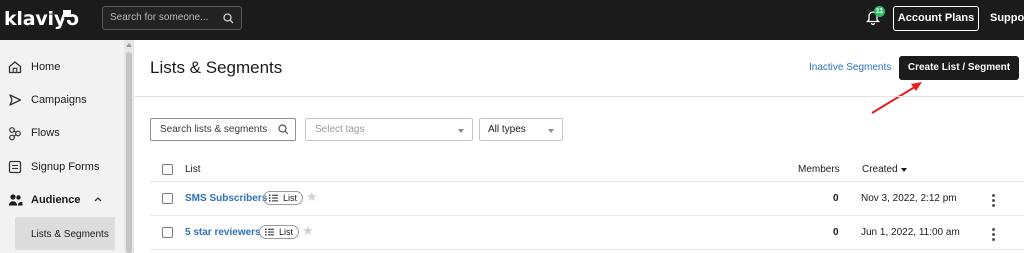 The image size is (1024, 253). What do you see at coordinates (223, 232) in the screenshot?
I see `list-name-link: 5 star reviewers` at bounding box center [223, 232].